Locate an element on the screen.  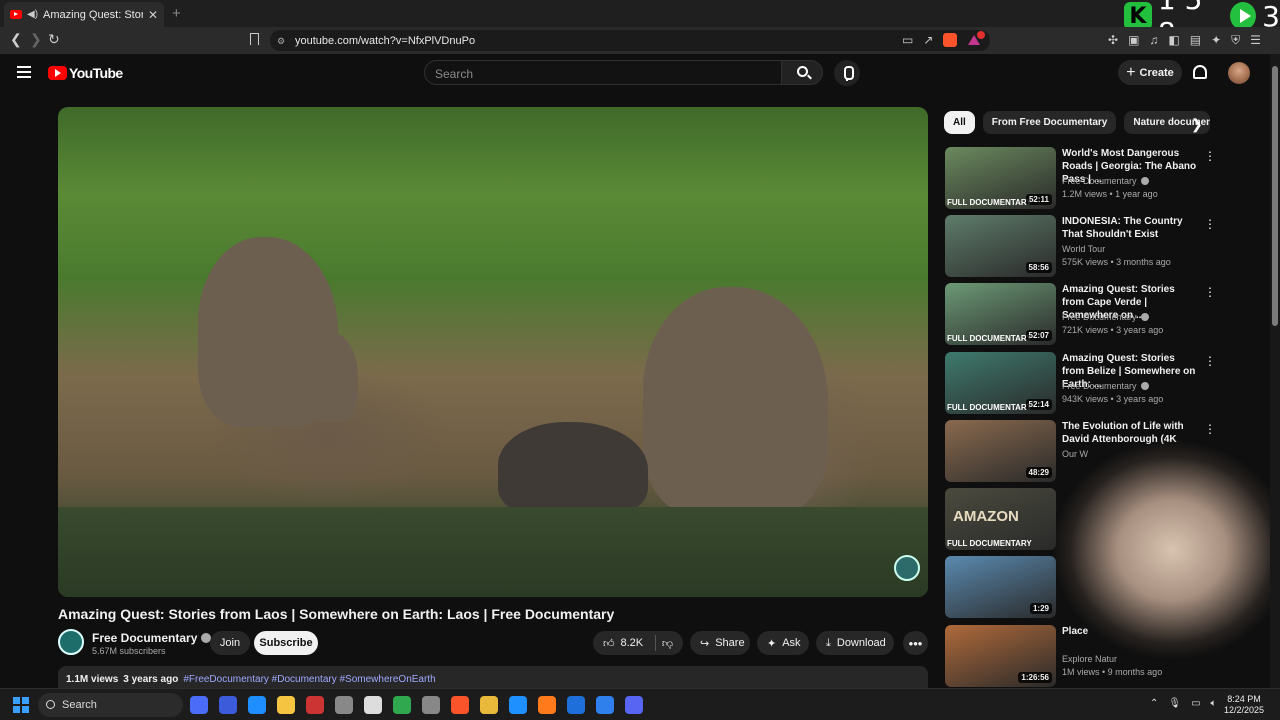
new-tab-button: + is located at coordinates (176, 13).